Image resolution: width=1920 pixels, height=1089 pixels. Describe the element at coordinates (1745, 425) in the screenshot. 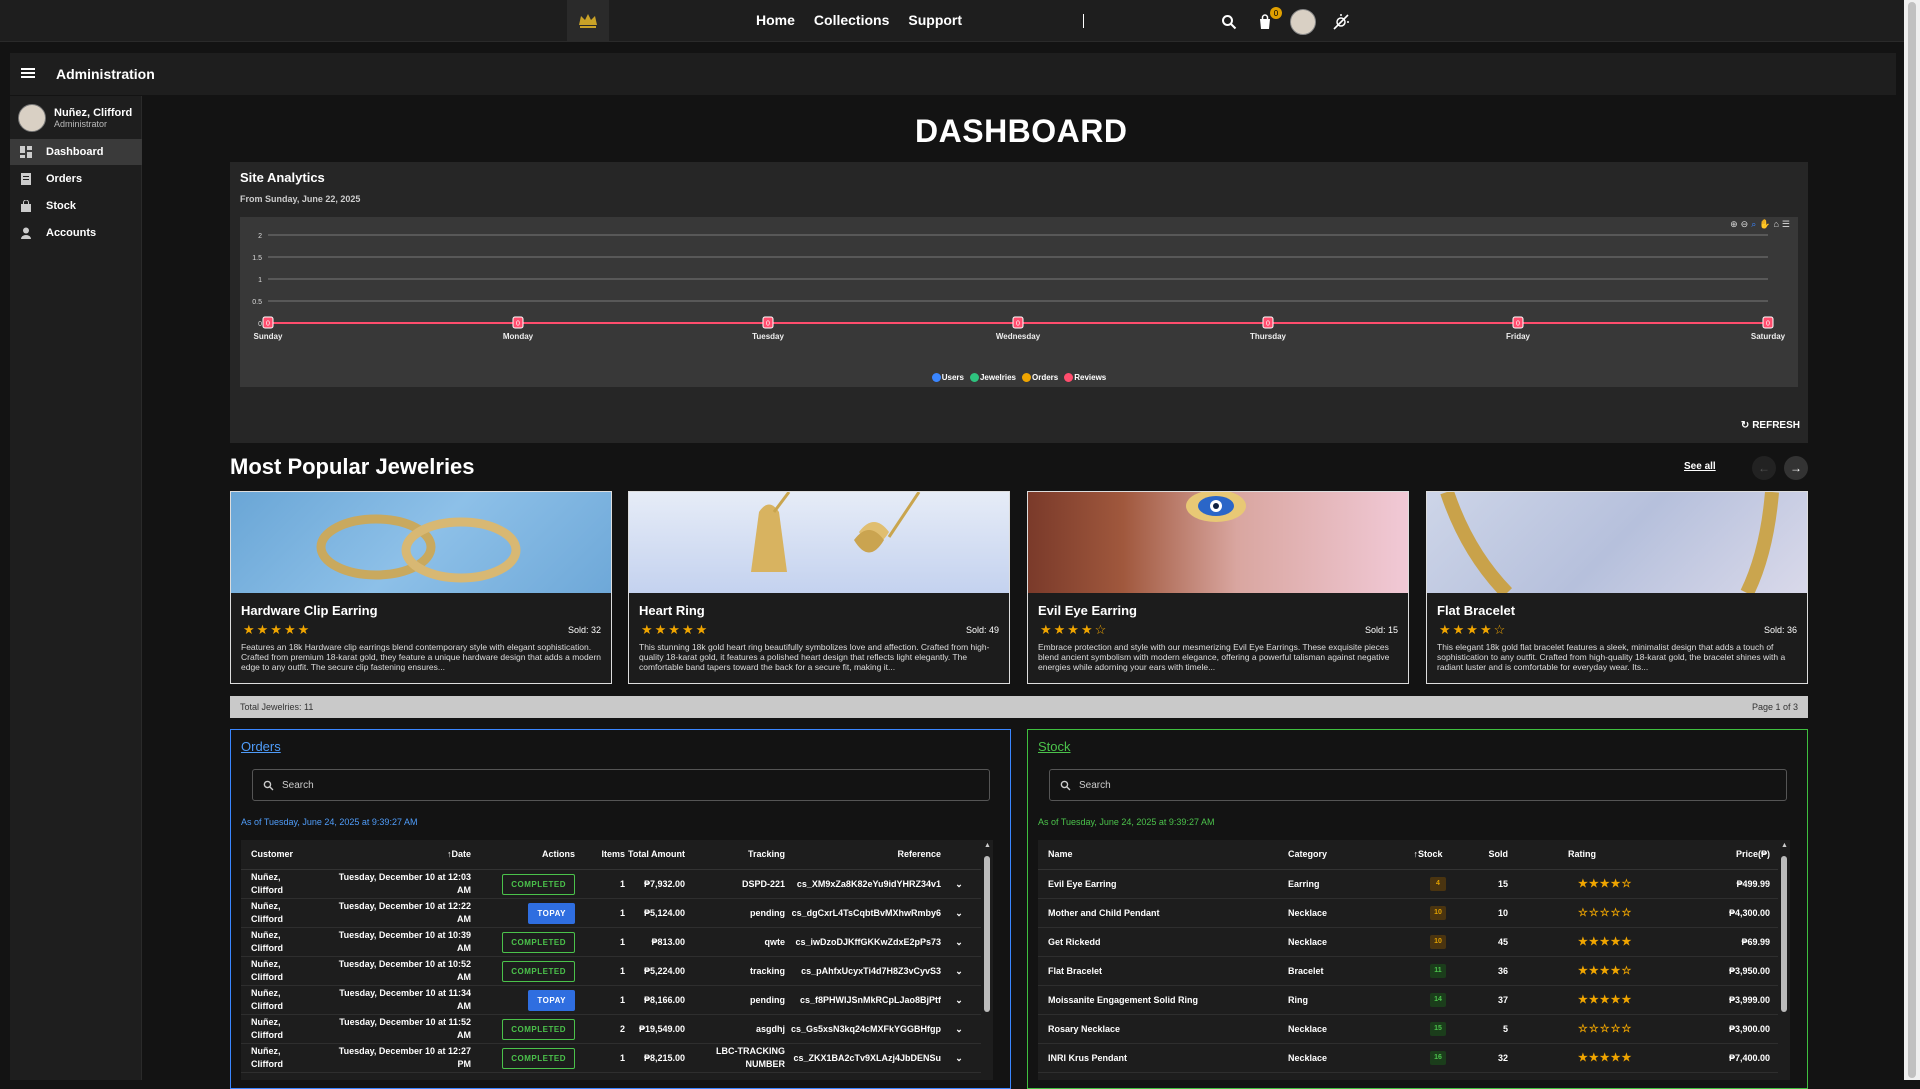

I see `refresh-icon: ↻` at that location.